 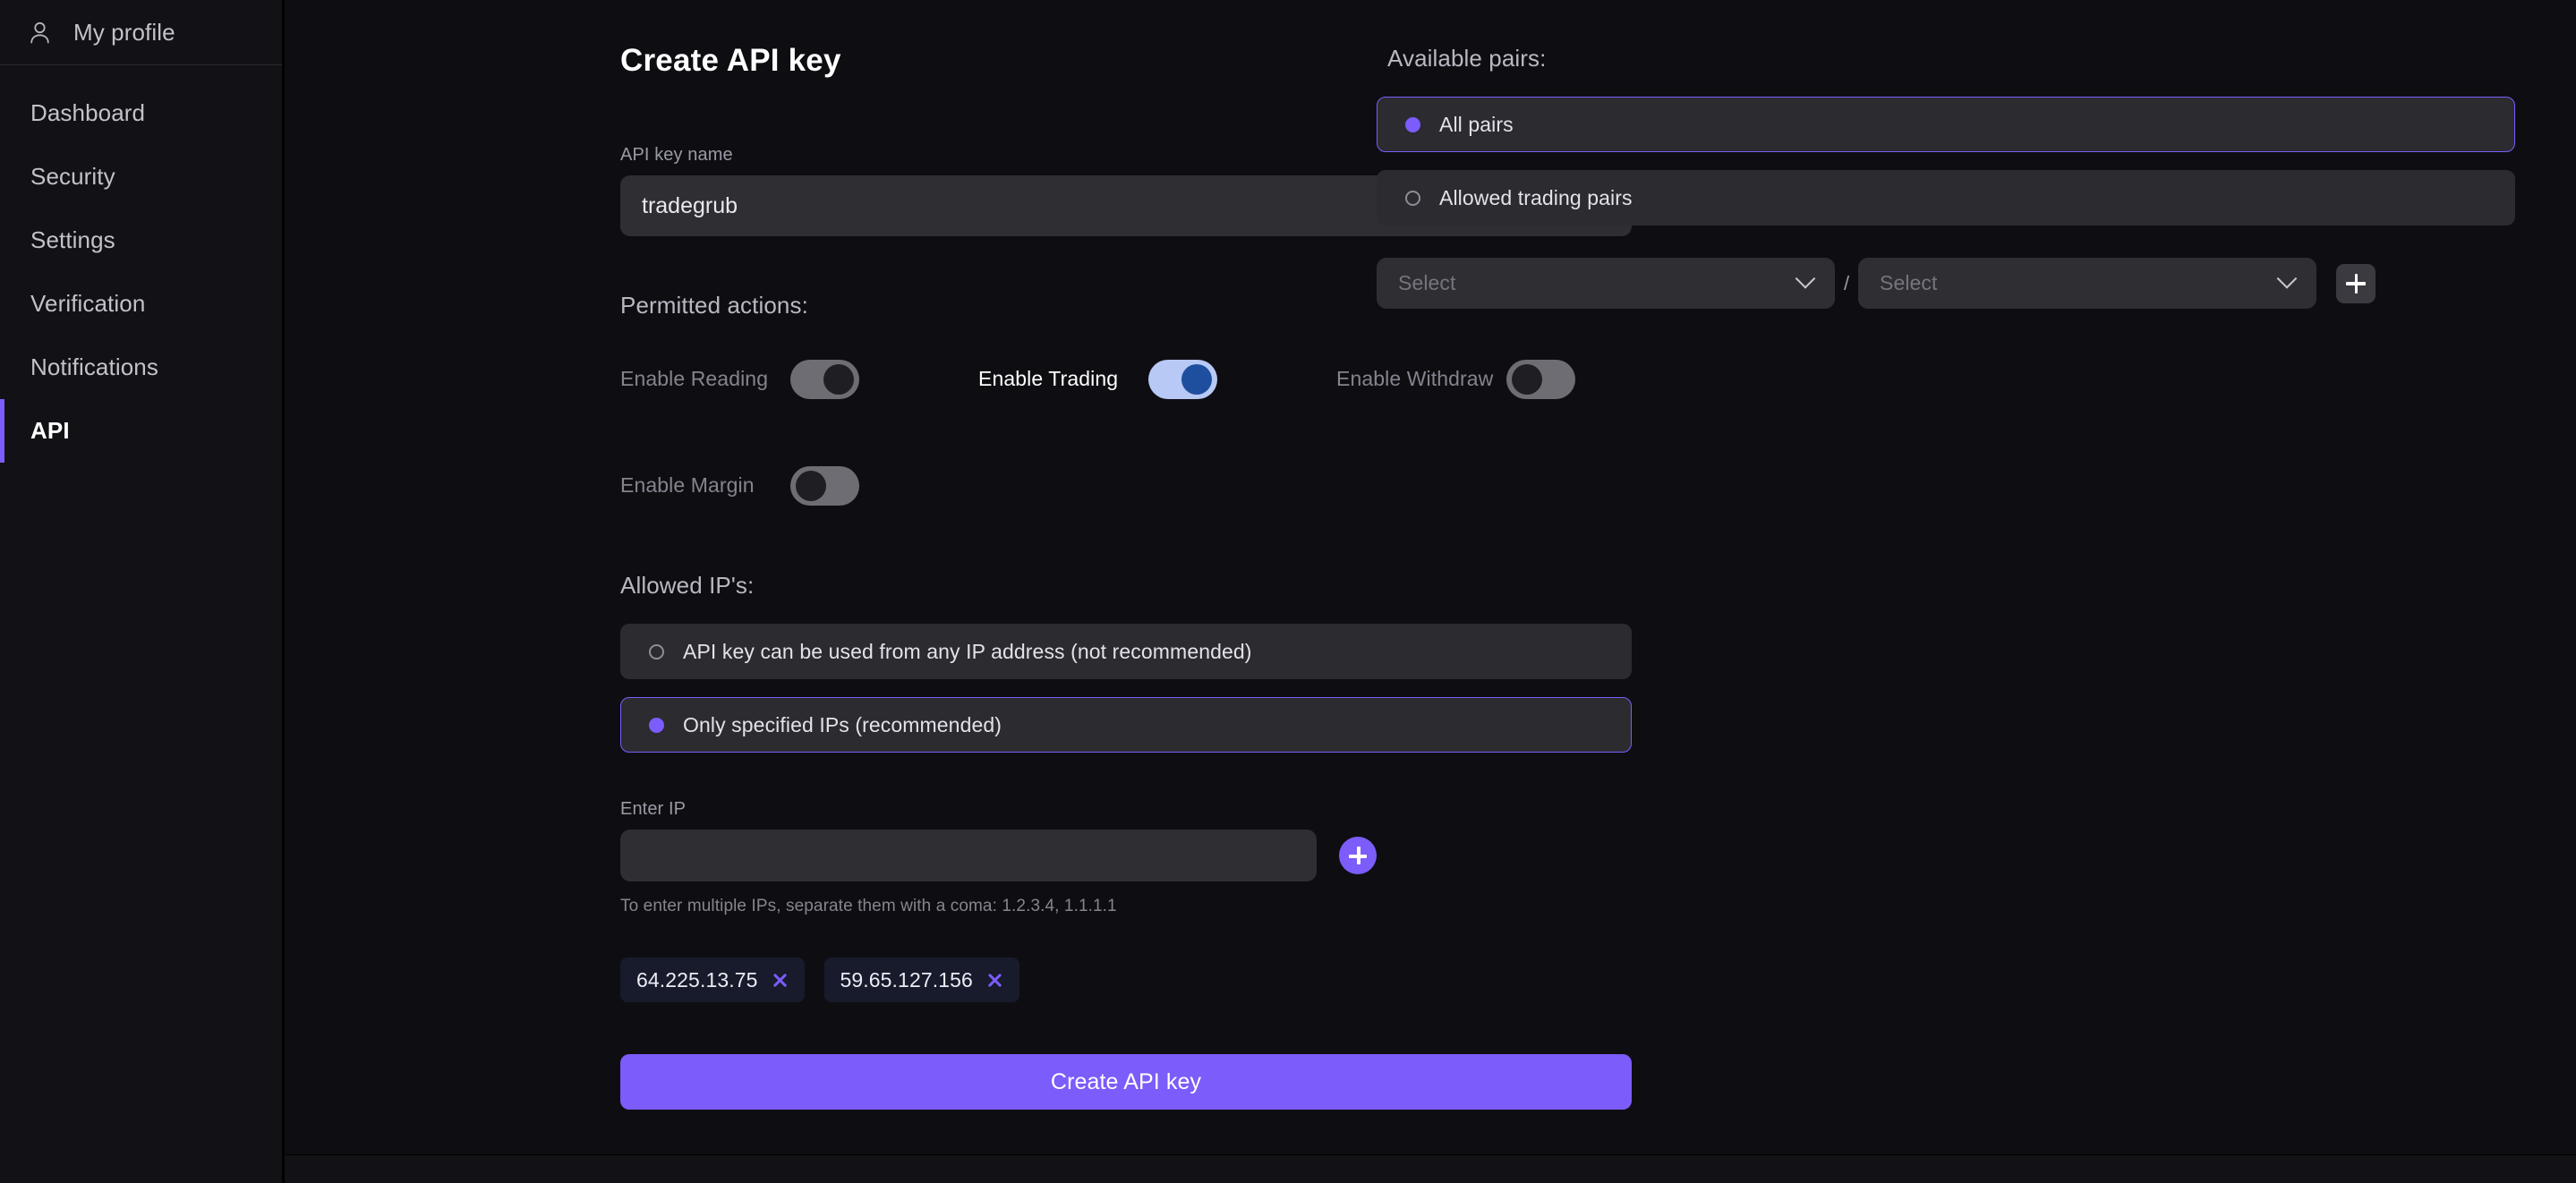 I want to click on toggle-enable-trading, so click(x=1182, y=379).